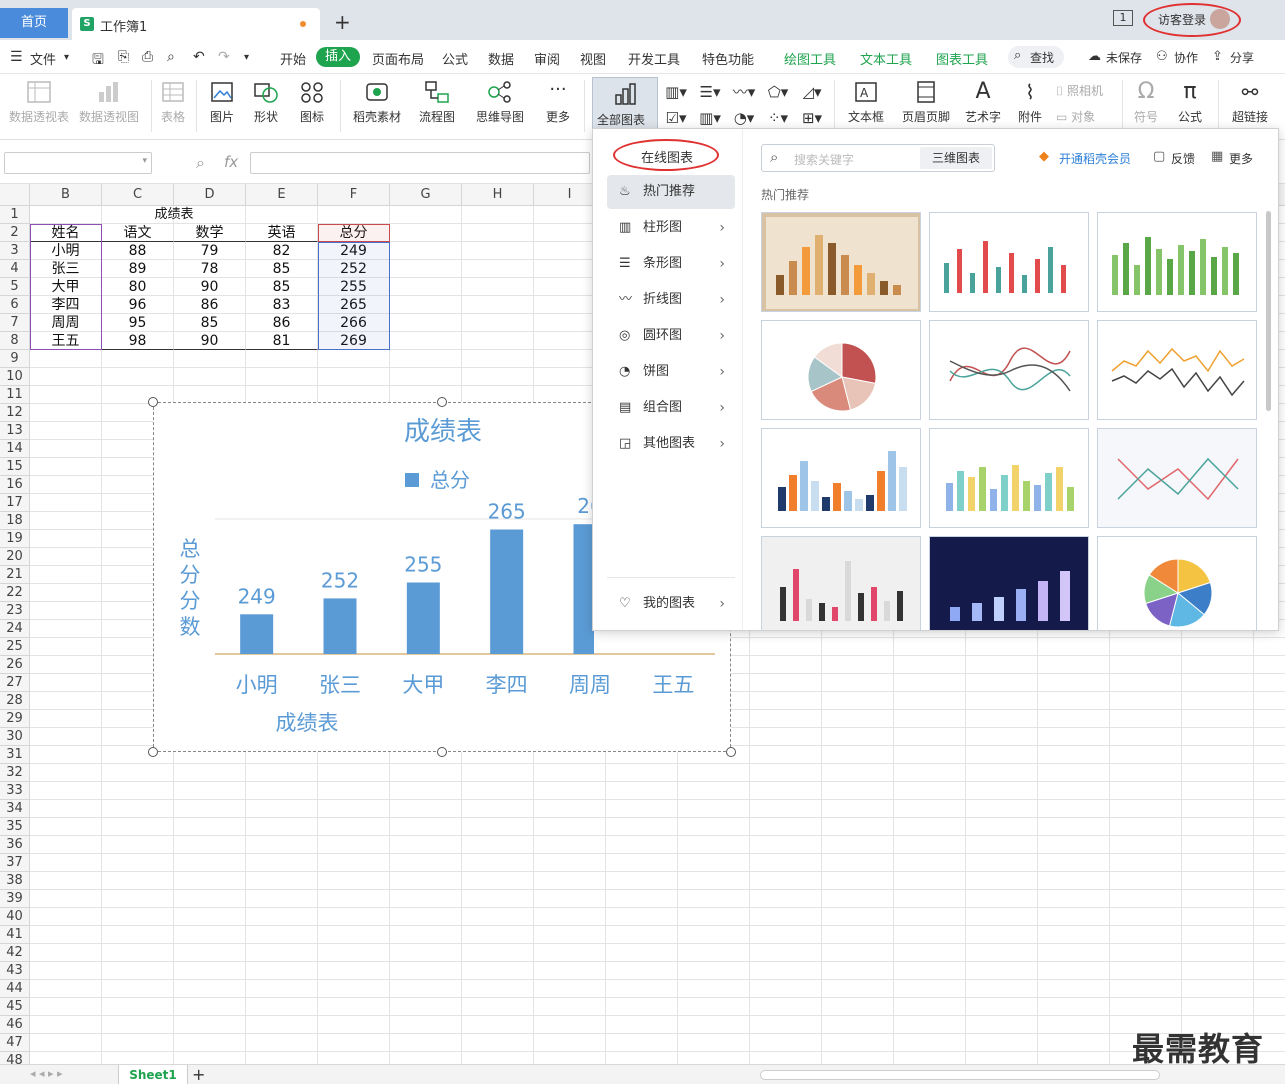 The image size is (1285, 1084). I want to click on wordart-button: A 艺术字, so click(983, 102).